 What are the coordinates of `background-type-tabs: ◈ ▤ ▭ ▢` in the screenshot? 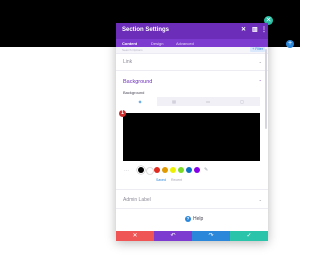 It's located at (191, 101).